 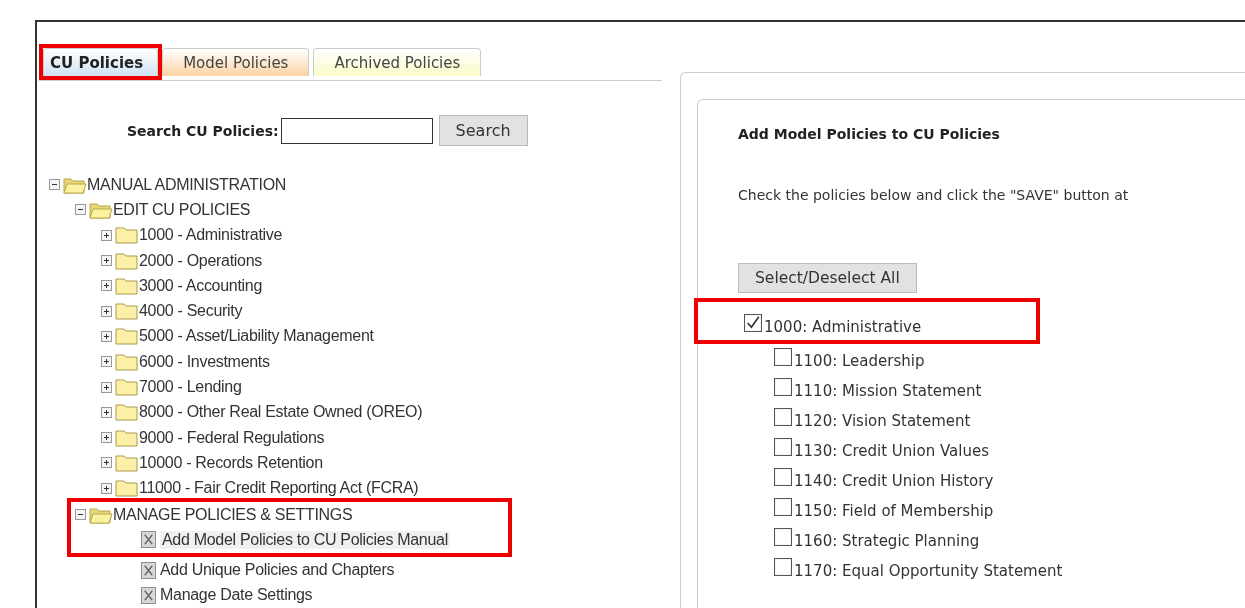 I want to click on search-label: Search CU Policies:, so click(x=203, y=130).